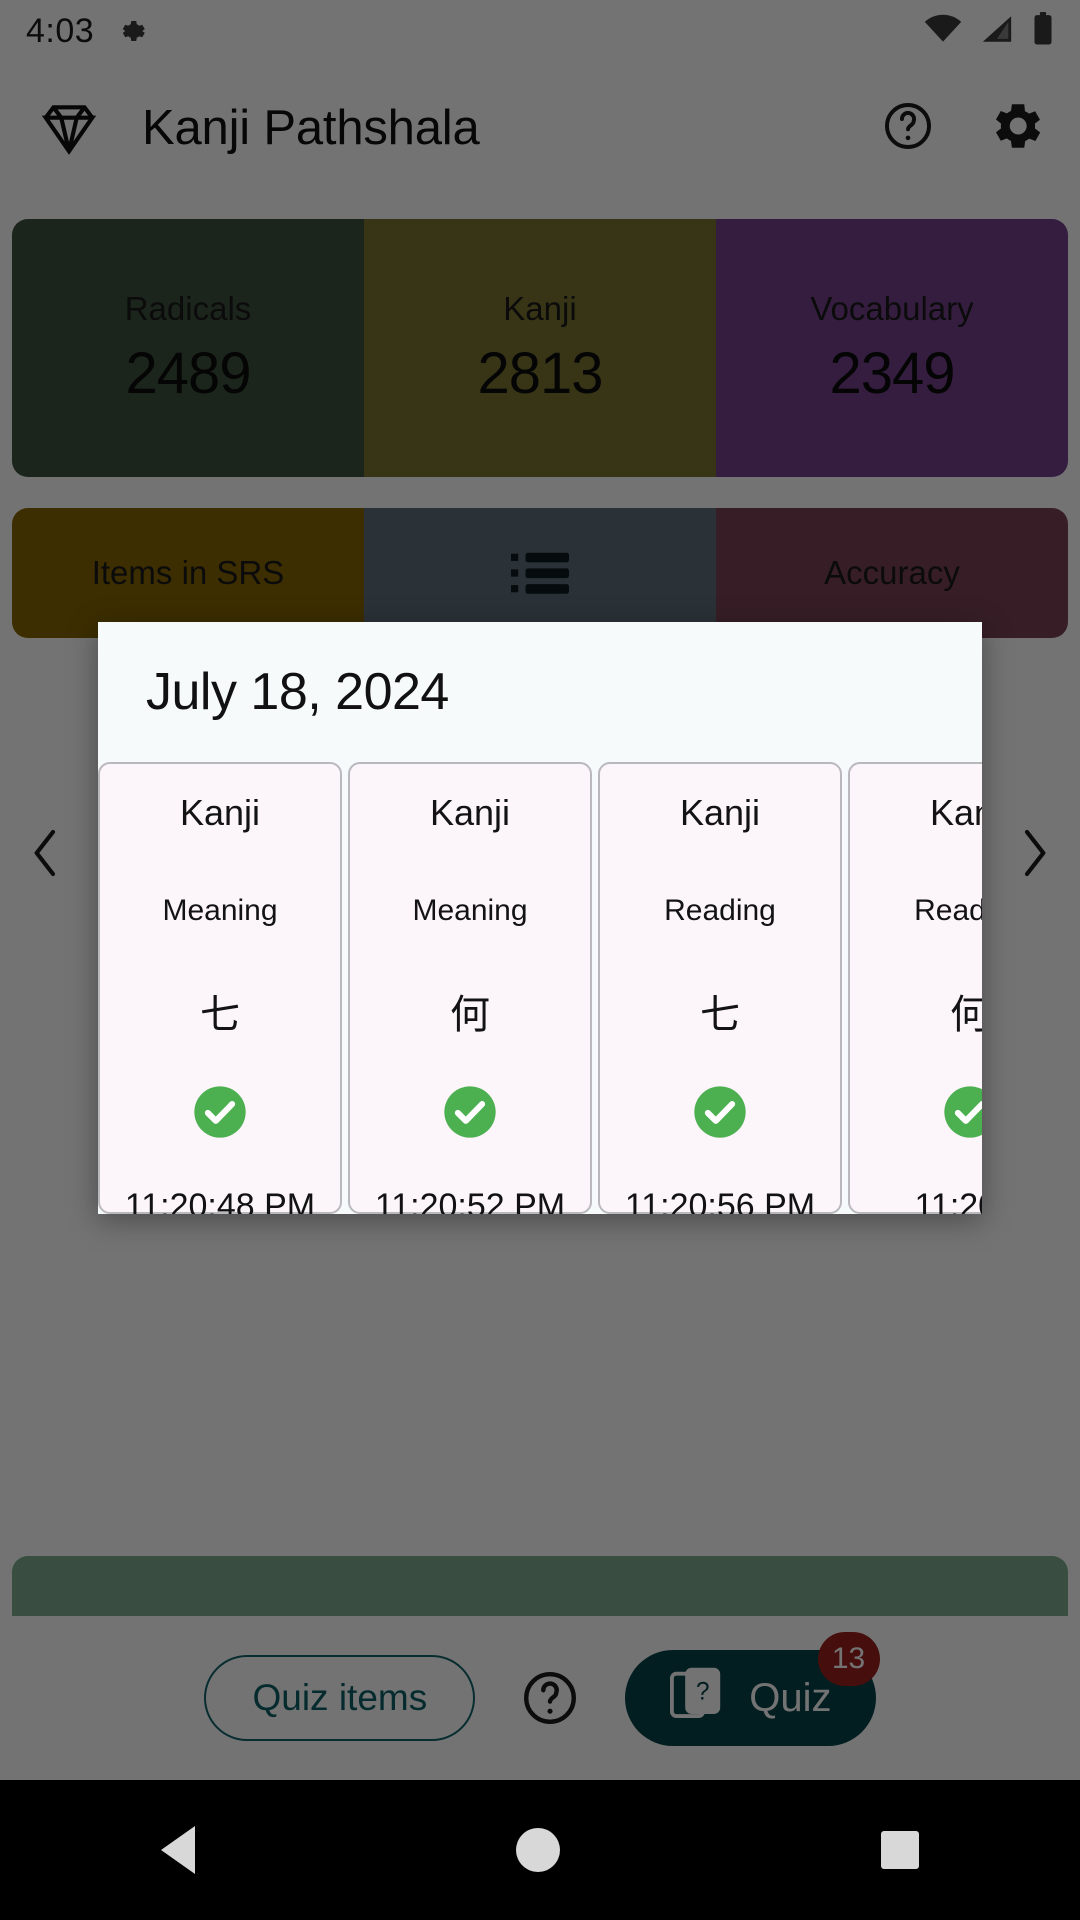 This screenshot has width=1080, height=1920. What do you see at coordinates (540, 1586) in the screenshot?
I see `bottom-accent-strip` at bounding box center [540, 1586].